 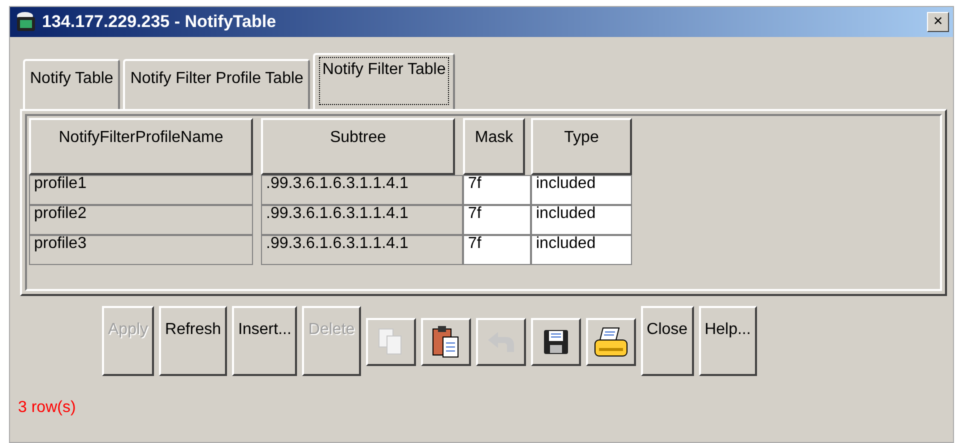 What do you see at coordinates (494, 146) in the screenshot?
I see `column-header: Mask` at bounding box center [494, 146].